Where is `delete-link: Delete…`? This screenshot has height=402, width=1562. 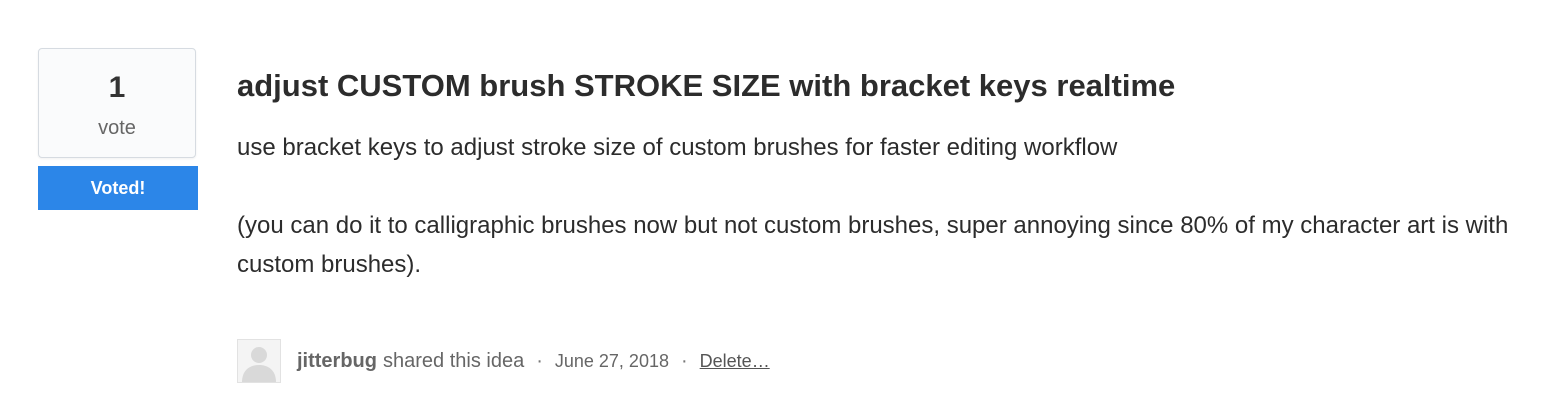
delete-link: Delete… is located at coordinates (735, 361).